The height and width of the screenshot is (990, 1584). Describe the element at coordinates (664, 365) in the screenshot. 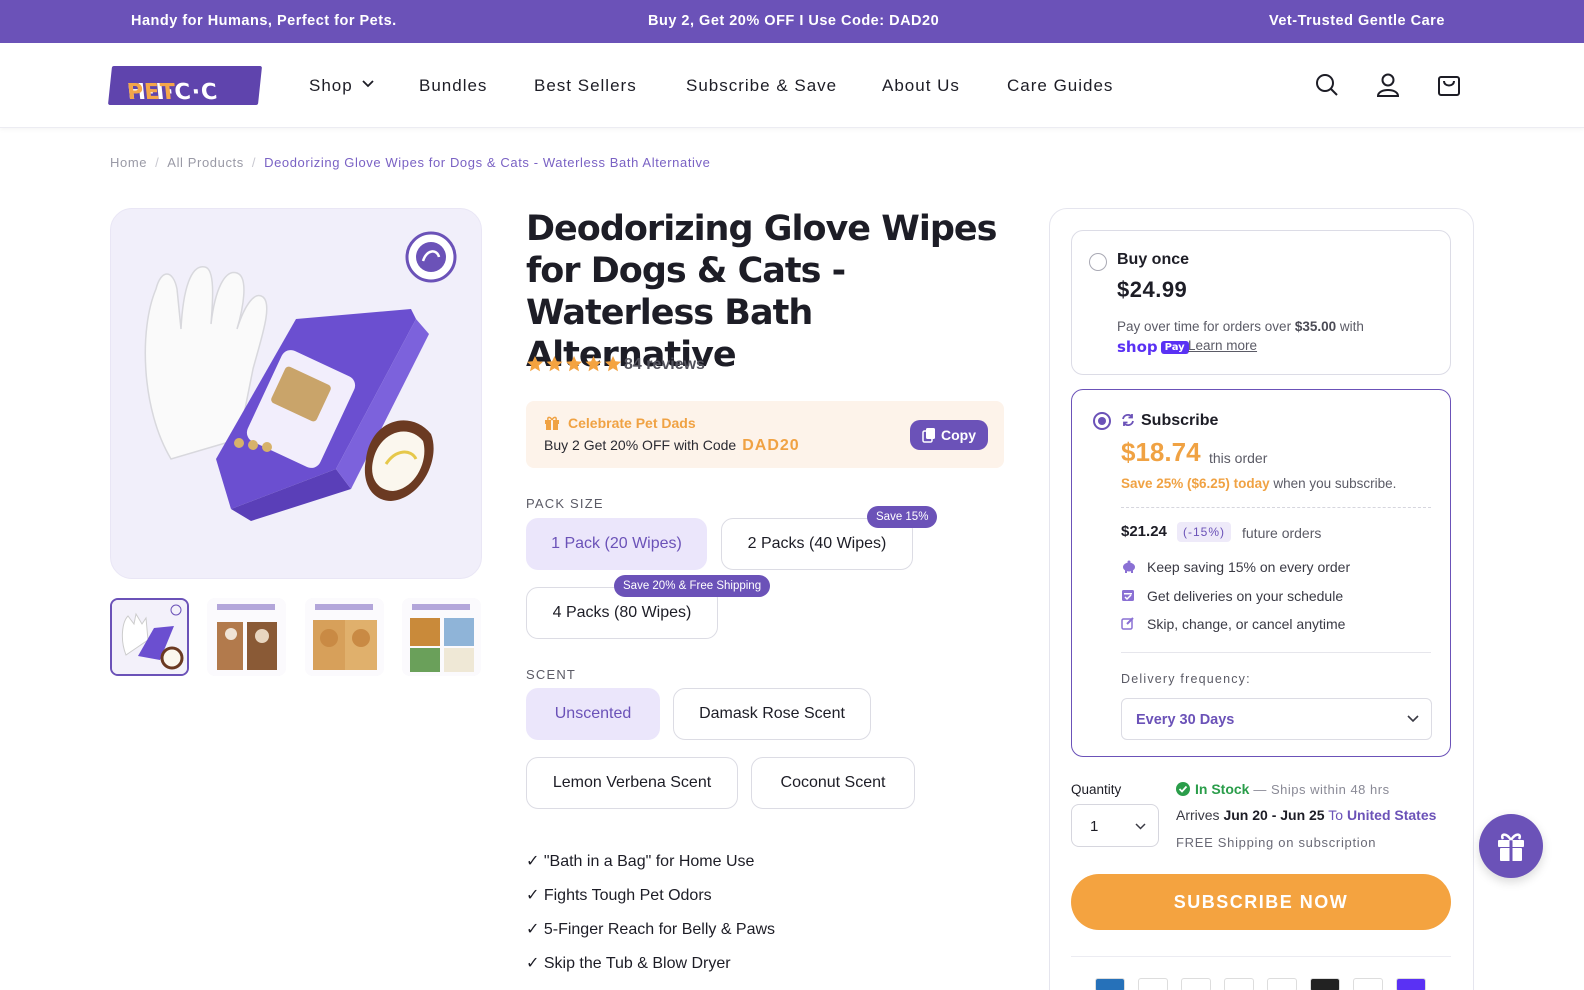

I see `reviews-link: 84 reviews` at that location.